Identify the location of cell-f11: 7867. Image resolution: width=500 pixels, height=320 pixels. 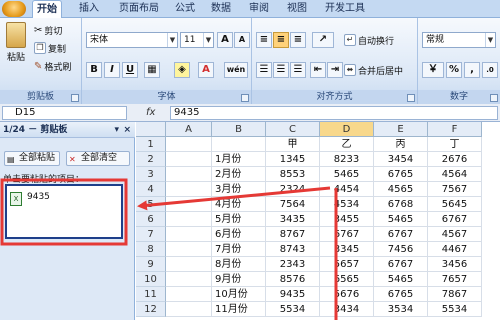
(455, 294).